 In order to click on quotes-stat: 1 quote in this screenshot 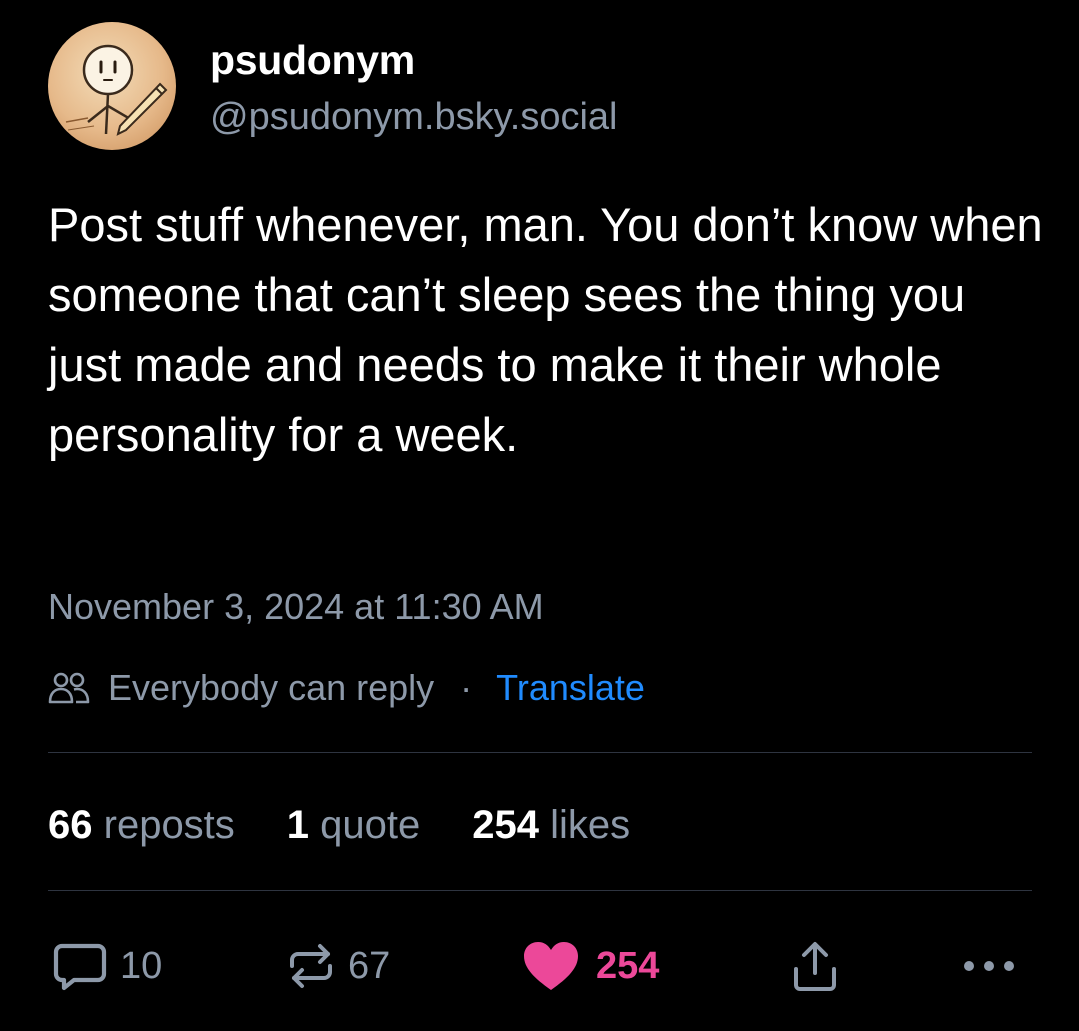, I will do `click(353, 825)`.